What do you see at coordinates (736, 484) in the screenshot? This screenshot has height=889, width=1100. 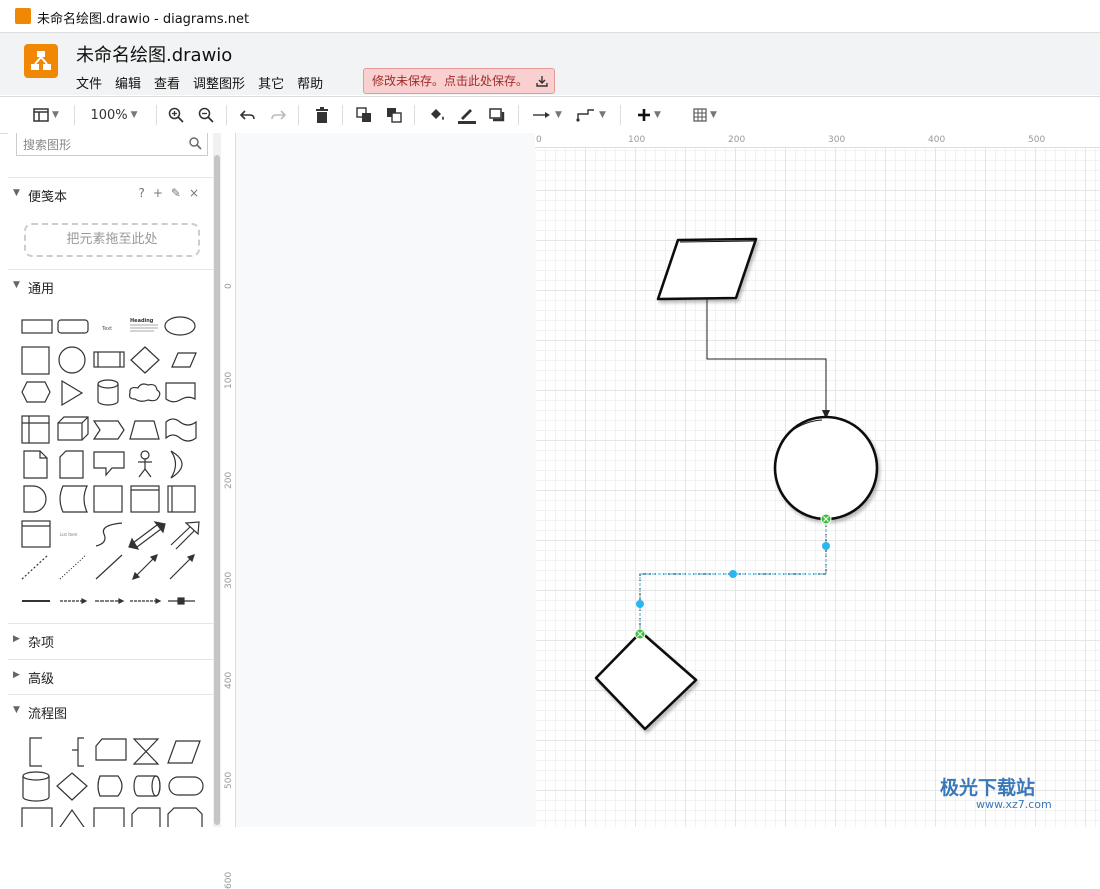 I see `diagram-layer` at bounding box center [736, 484].